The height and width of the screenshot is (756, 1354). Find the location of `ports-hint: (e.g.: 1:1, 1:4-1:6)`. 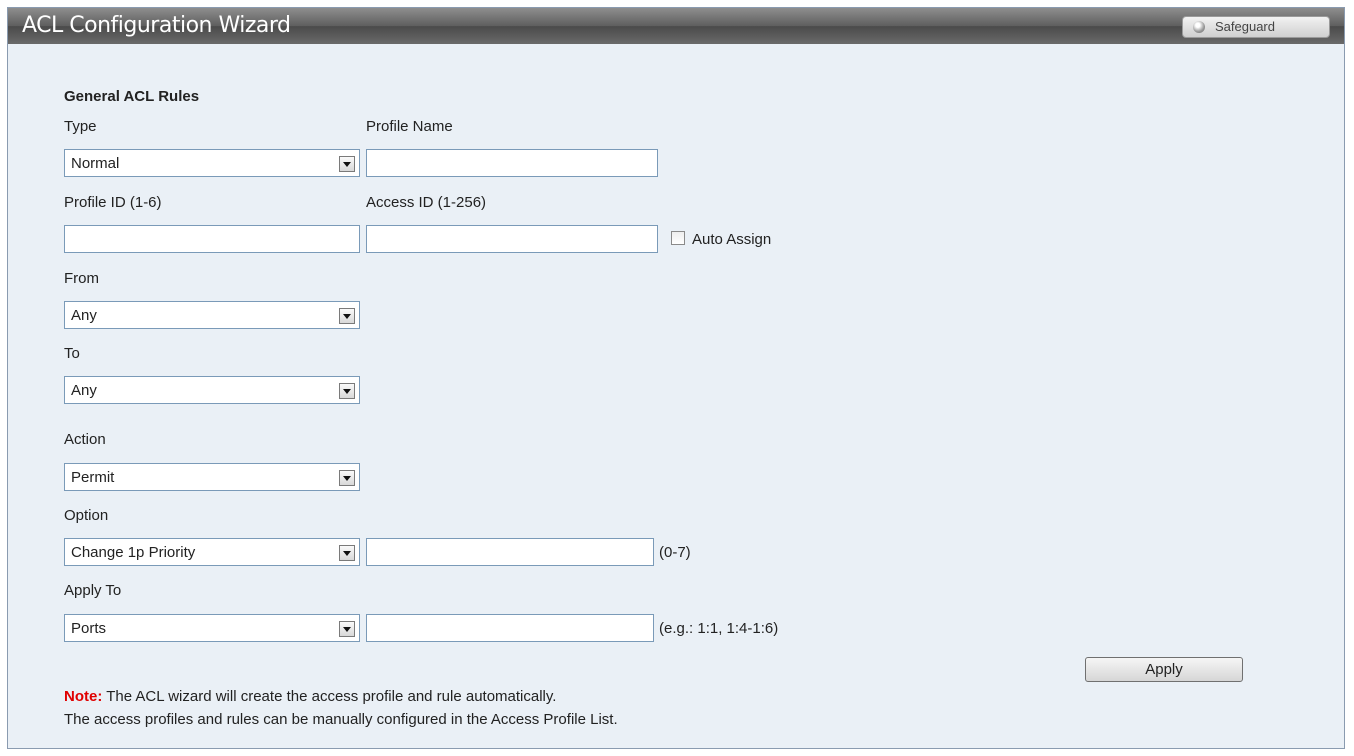

ports-hint: (e.g.: 1:1, 1:4-1:6) is located at coordinates (719, 628).